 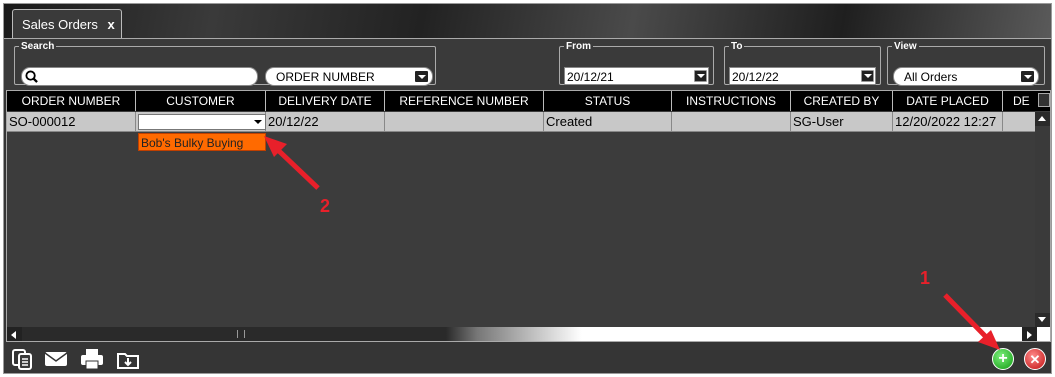 What do you see at coordinates (608, 101) in the screenshot?
I see `column-header-status: STATUS` at bounding box center [608, 101].